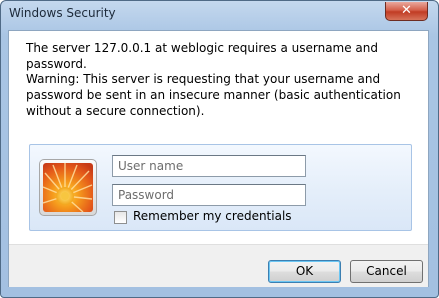 The width and height of the screenshot is (439, 298). What do you see at coordinates (218, 265) in the screenshot?
I see `button-bar: OK Cancel` at bounding box center [218, 265].